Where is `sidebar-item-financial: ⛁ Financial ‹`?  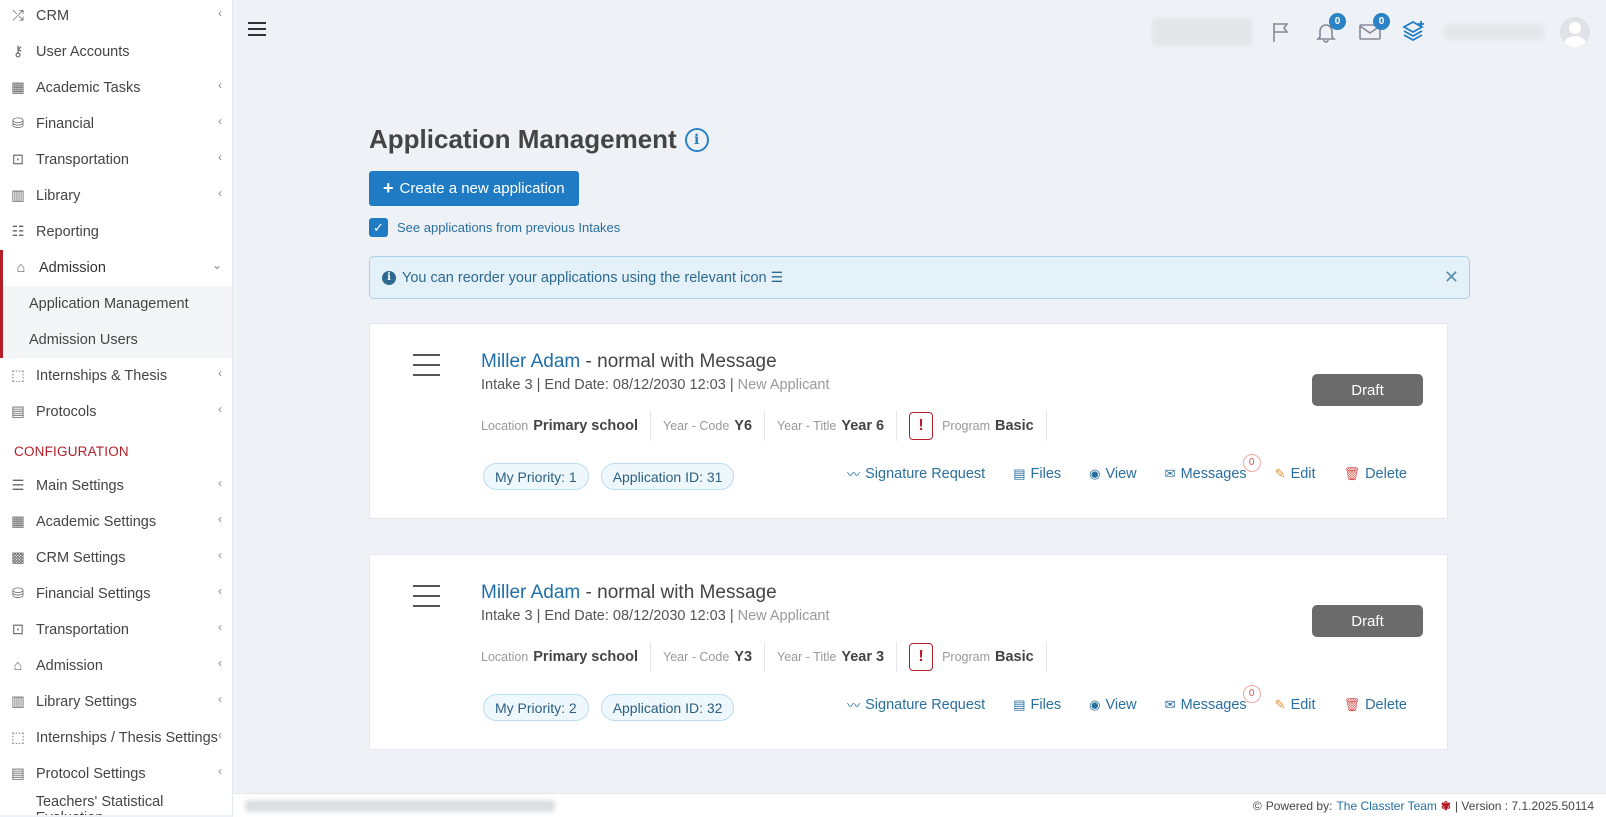
sidebar-item-financial: ⛁ Financial ‹ is located at coordinates (116, 124).